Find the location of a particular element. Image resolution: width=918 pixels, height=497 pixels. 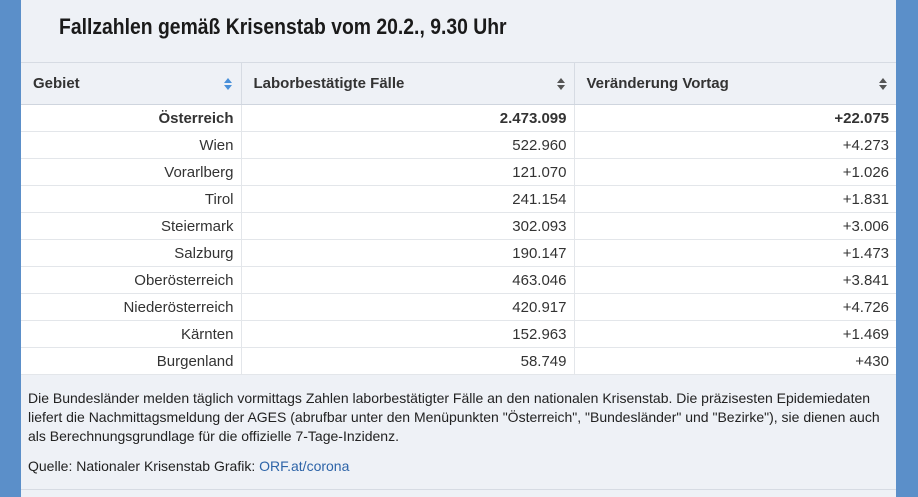

table-row: Kärnten 152.963 +1.469 is located at coordinates (458, 334).